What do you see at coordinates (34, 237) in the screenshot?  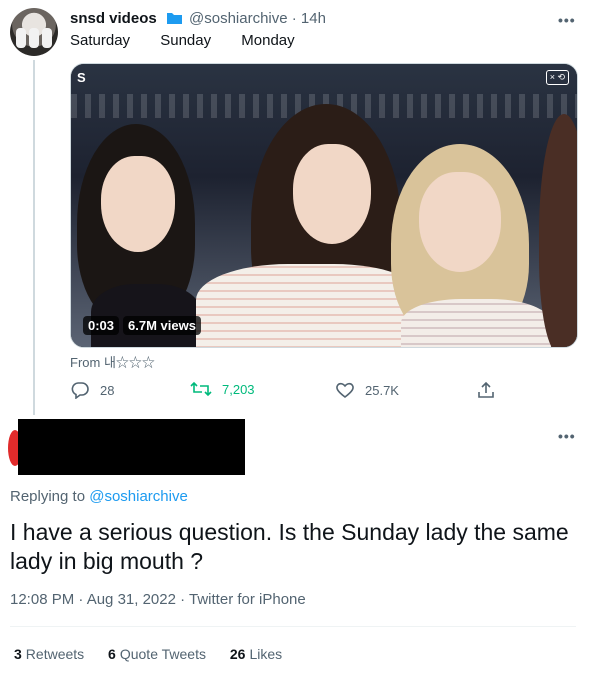 I see `thread-line` at bounding box center [34, 237].